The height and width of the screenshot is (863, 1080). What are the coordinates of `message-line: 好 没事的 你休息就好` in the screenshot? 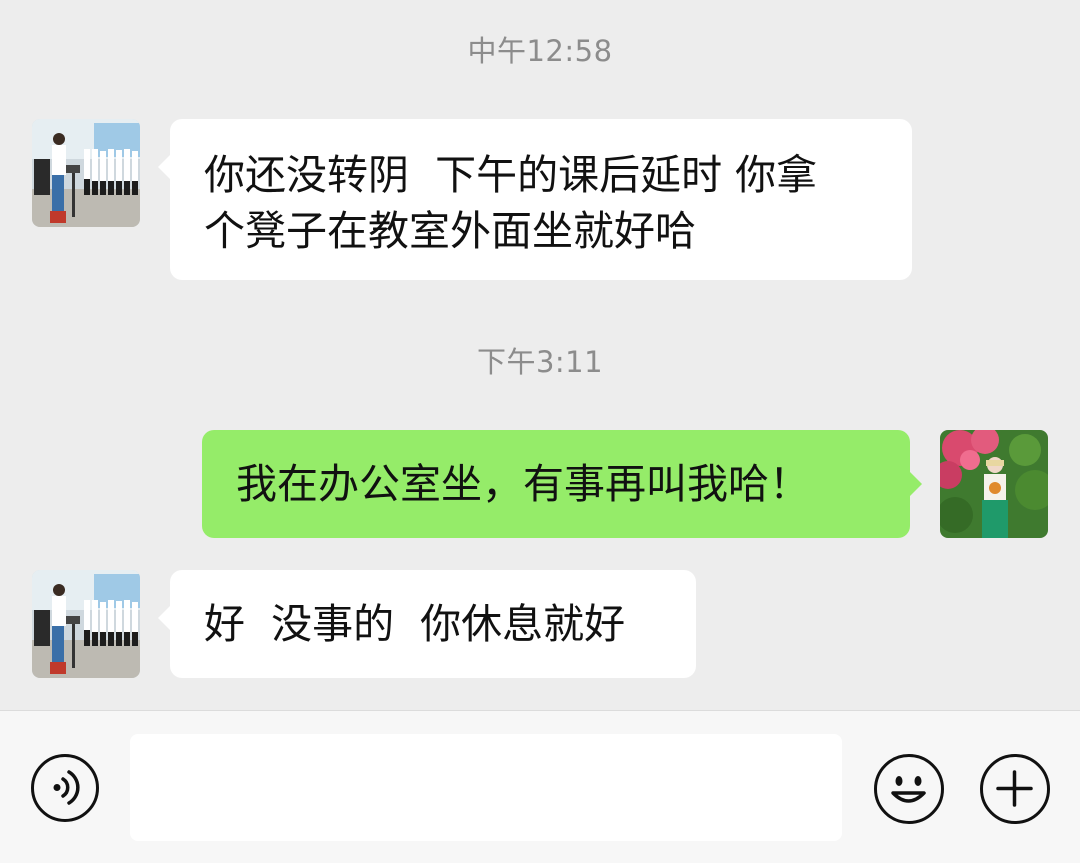 It's located at (415, 624).